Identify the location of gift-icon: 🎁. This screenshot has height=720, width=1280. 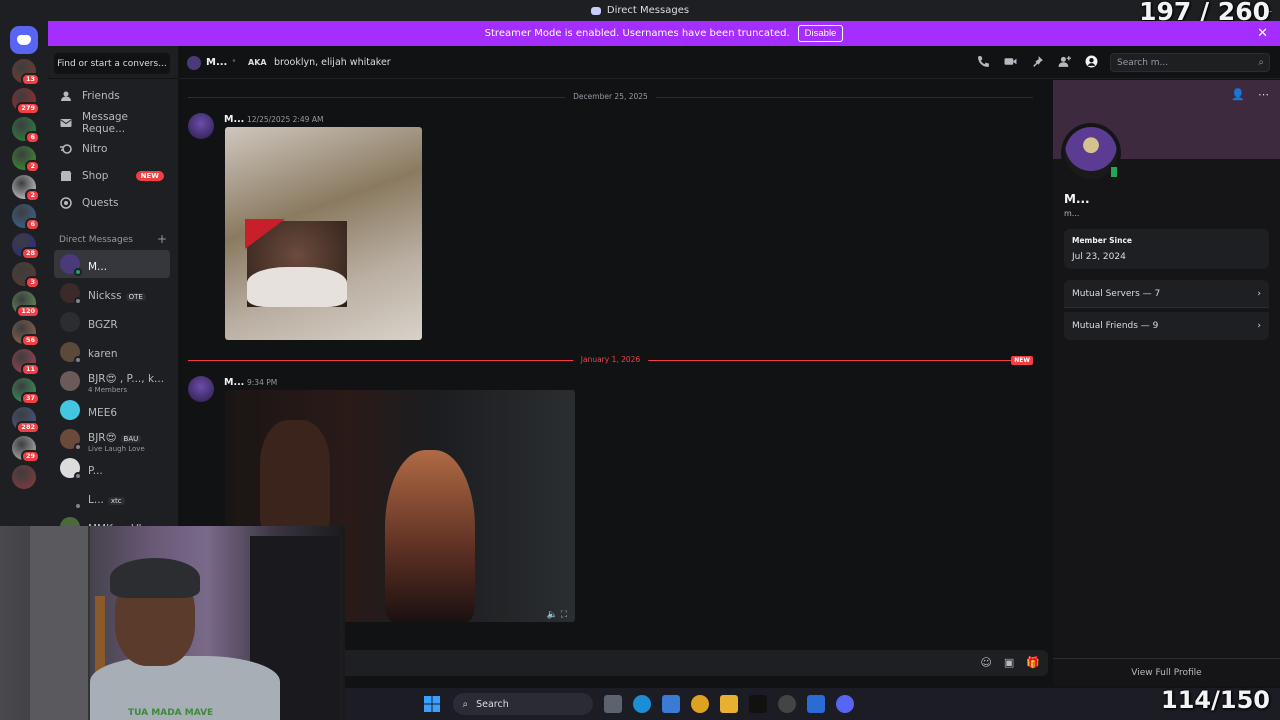
(1033, 662).